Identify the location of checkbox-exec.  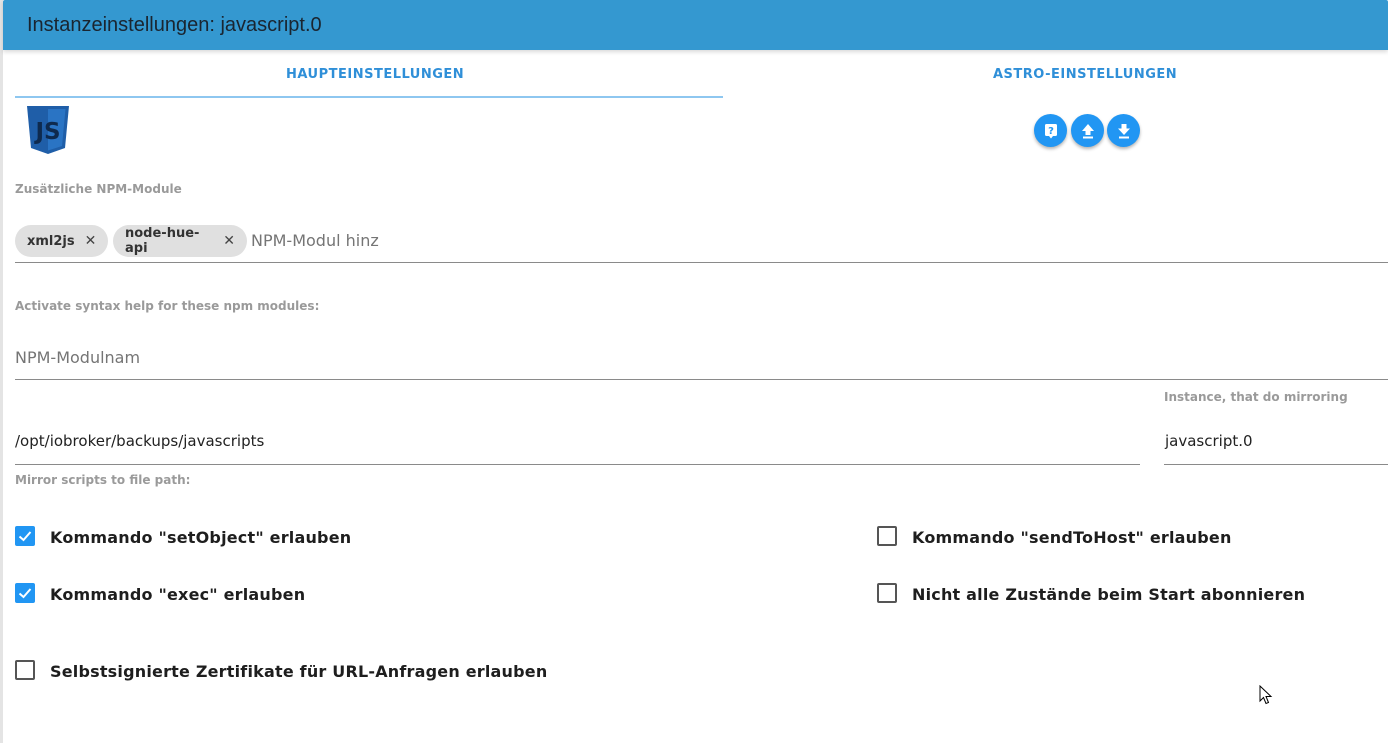
(25, 593).